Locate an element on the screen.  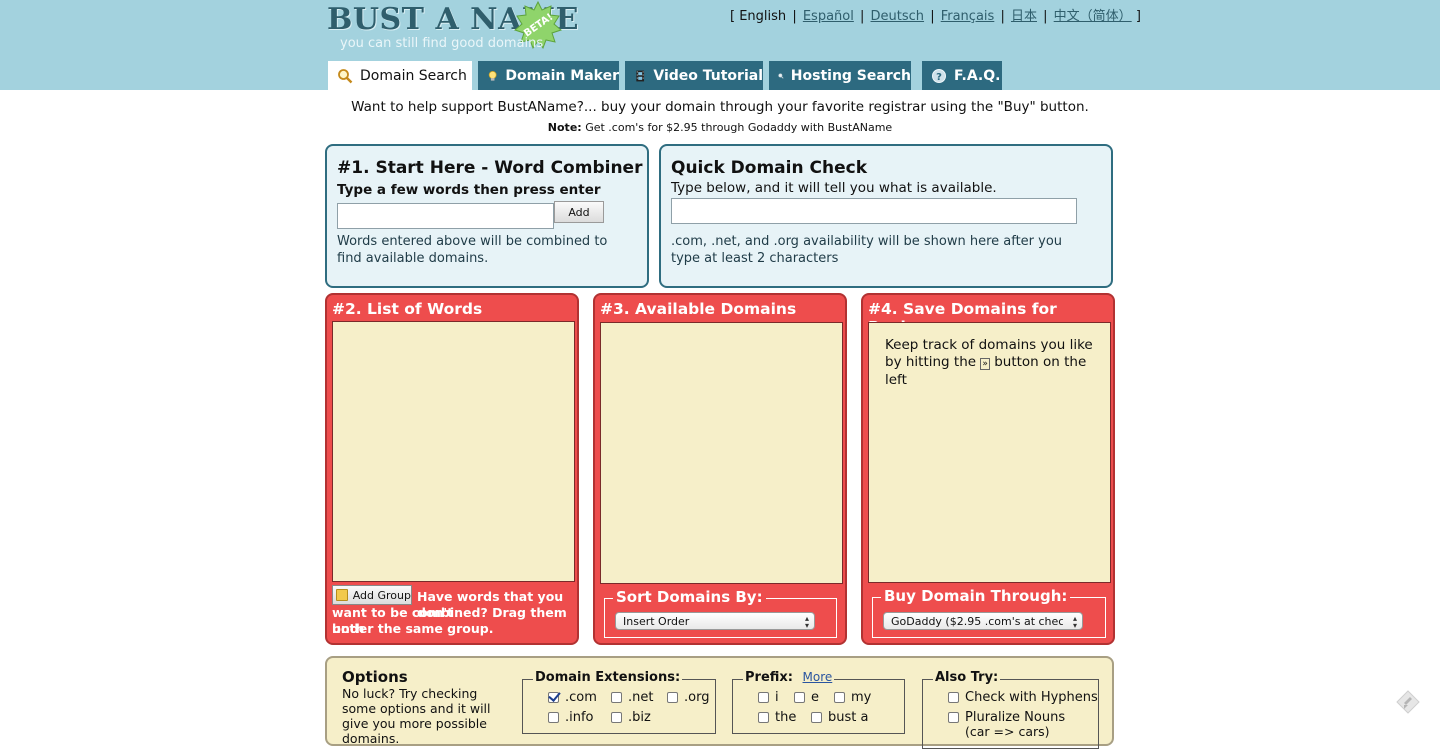
tab-hosting-search: Hosting Search is located at coordinates (840, 75).